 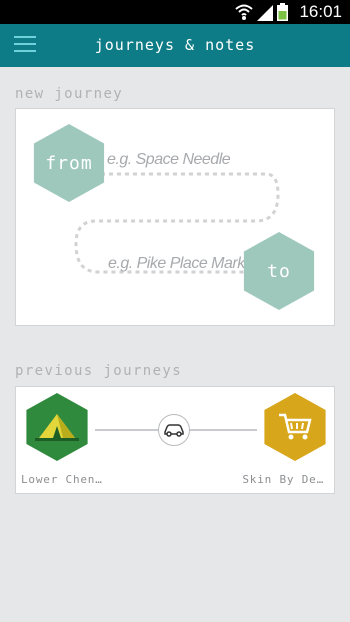 What do you see at coordinates (279, 271) in the screenshot?
I see `to-label: to` at bounding box center [279, 271].